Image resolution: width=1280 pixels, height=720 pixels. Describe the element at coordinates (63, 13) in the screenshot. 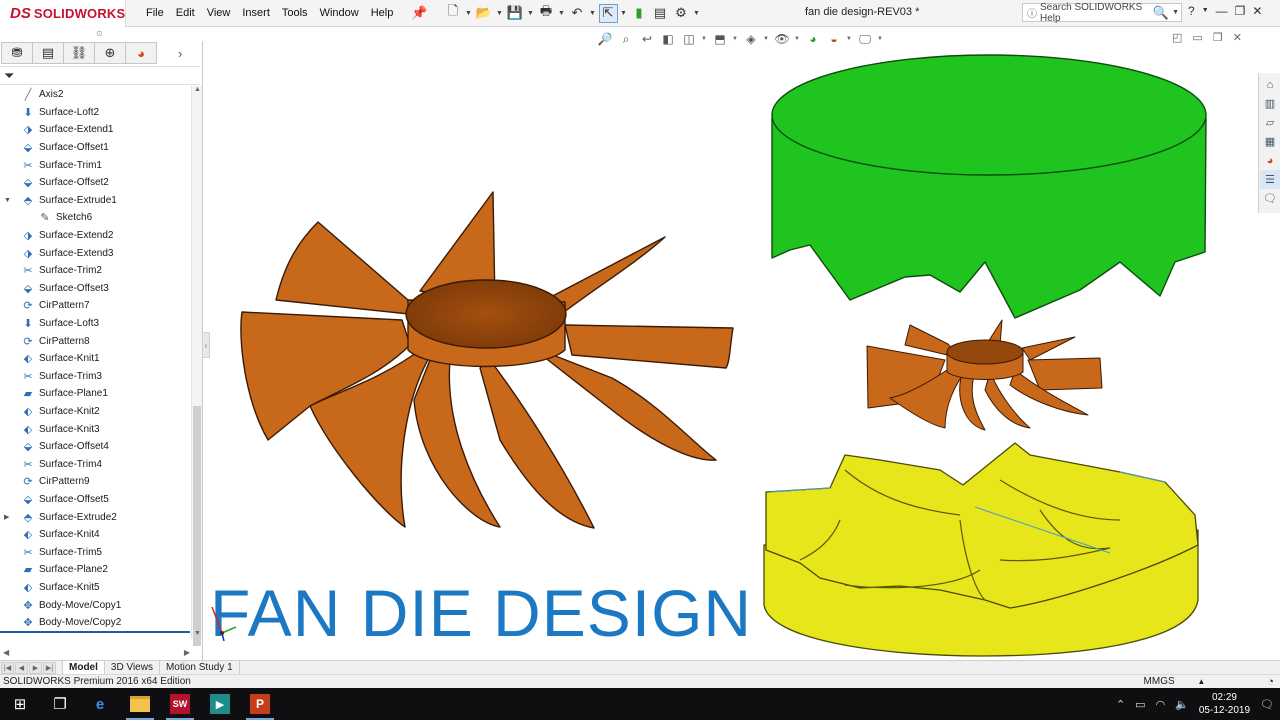

I see `solidworks-logo: DS SOLIDWORKS` at that location.